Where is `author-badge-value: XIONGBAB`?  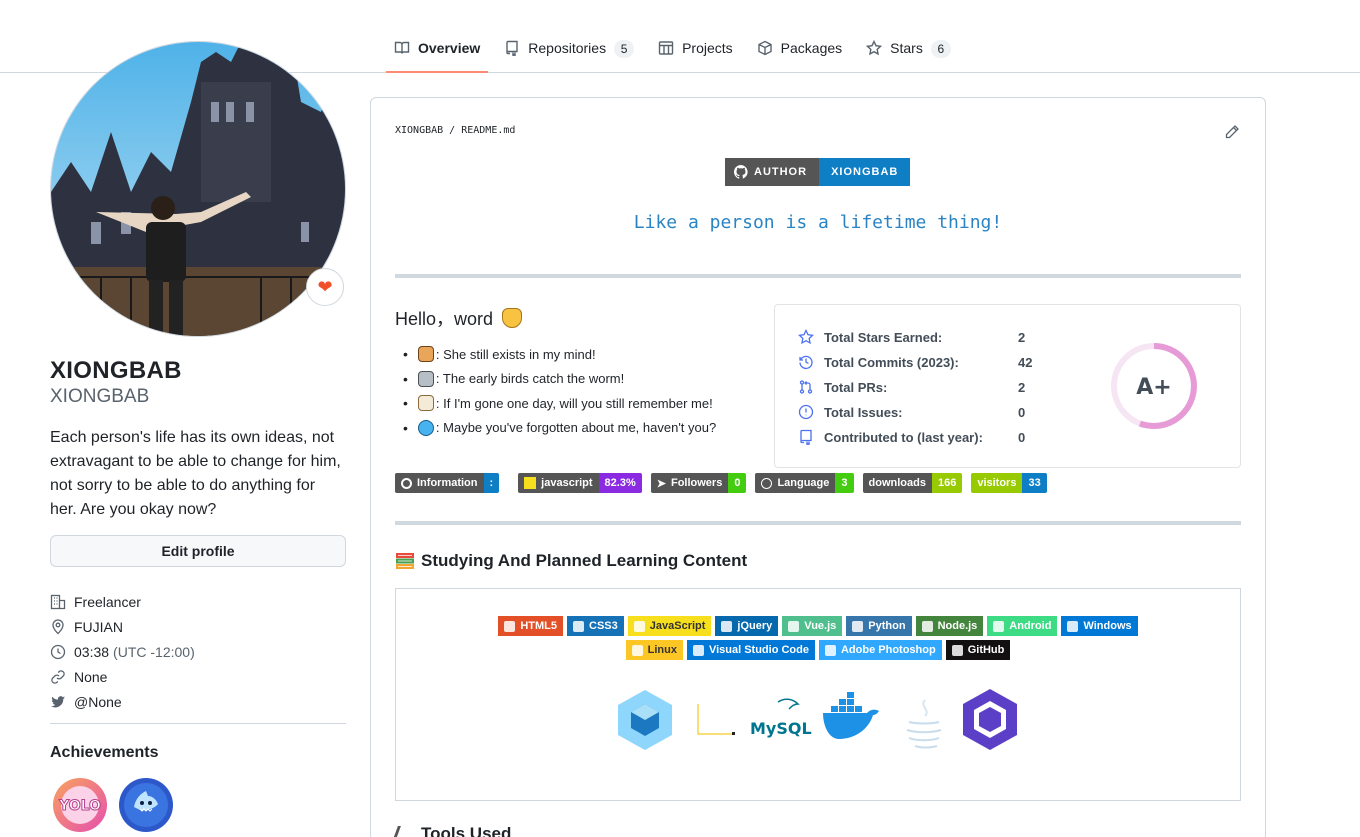
author-badge-value: XIONGBAB is located at coordinates (865, 172).